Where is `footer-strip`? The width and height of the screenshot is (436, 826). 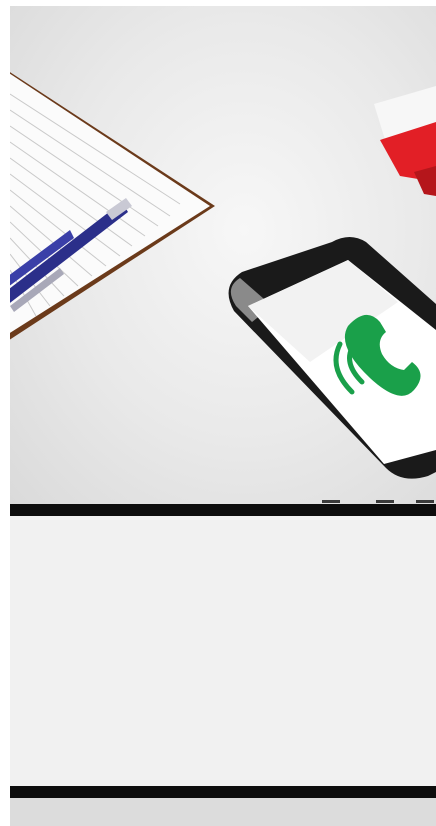
footer-strip is located at coordinates (223, 812).